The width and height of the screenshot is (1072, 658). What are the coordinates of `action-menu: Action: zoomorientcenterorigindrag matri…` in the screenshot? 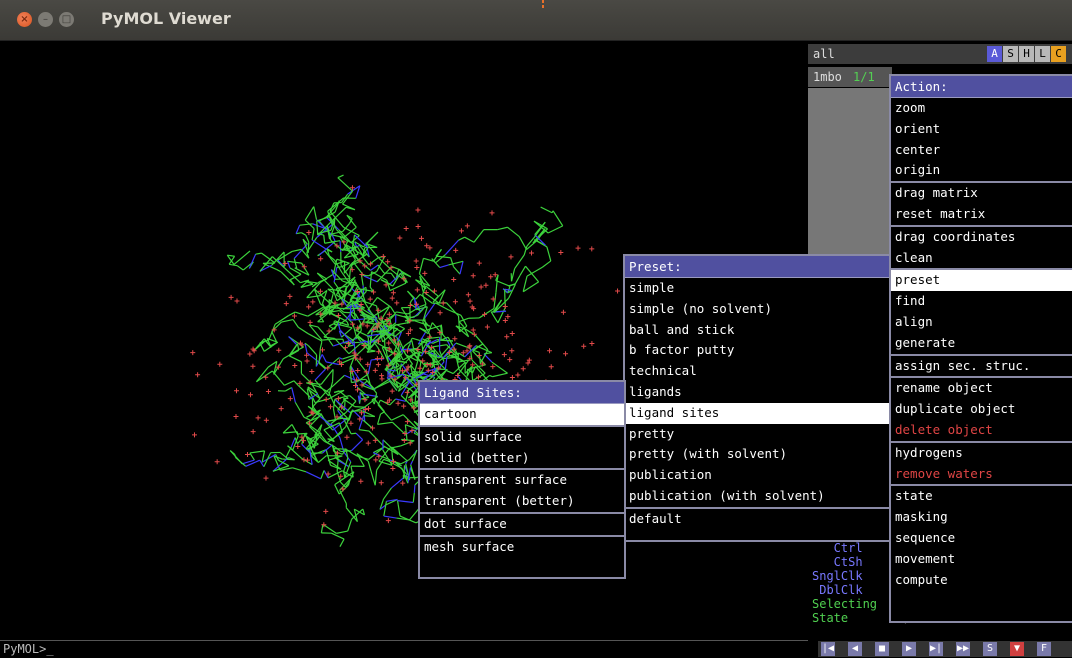 It's located at (980, 348).